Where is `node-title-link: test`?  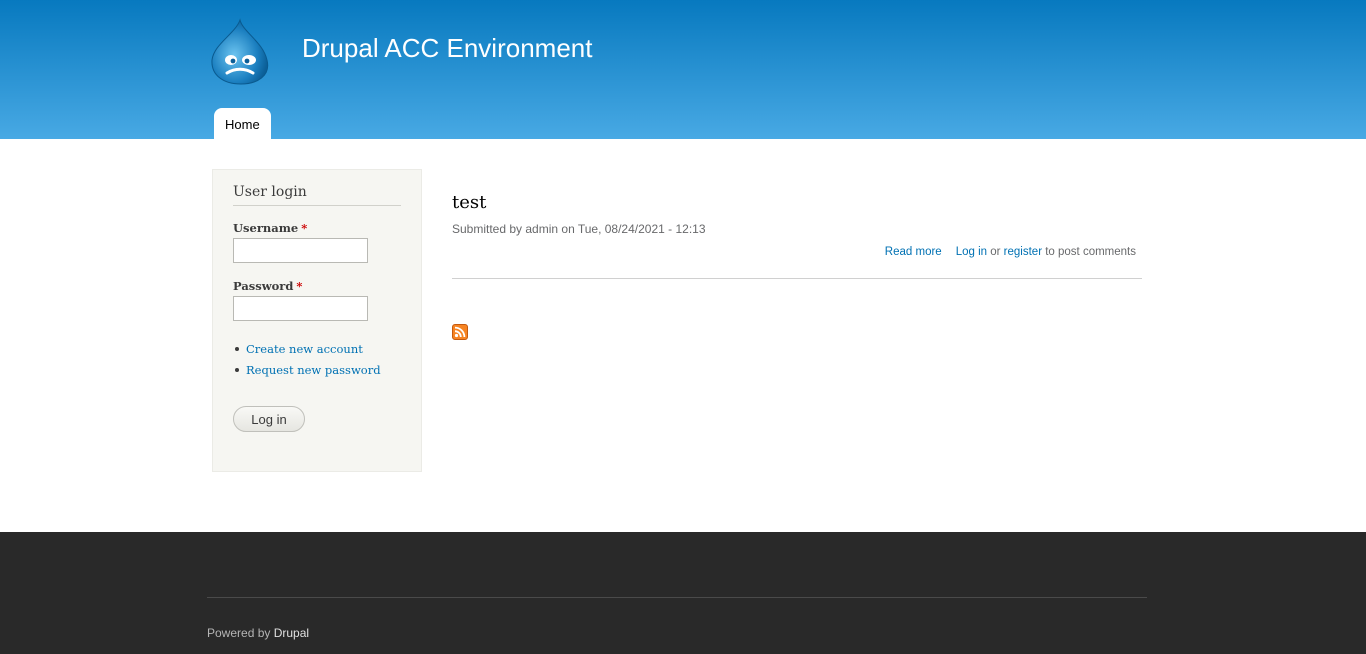 node-title-link: test is located at coordinates (469, 202).